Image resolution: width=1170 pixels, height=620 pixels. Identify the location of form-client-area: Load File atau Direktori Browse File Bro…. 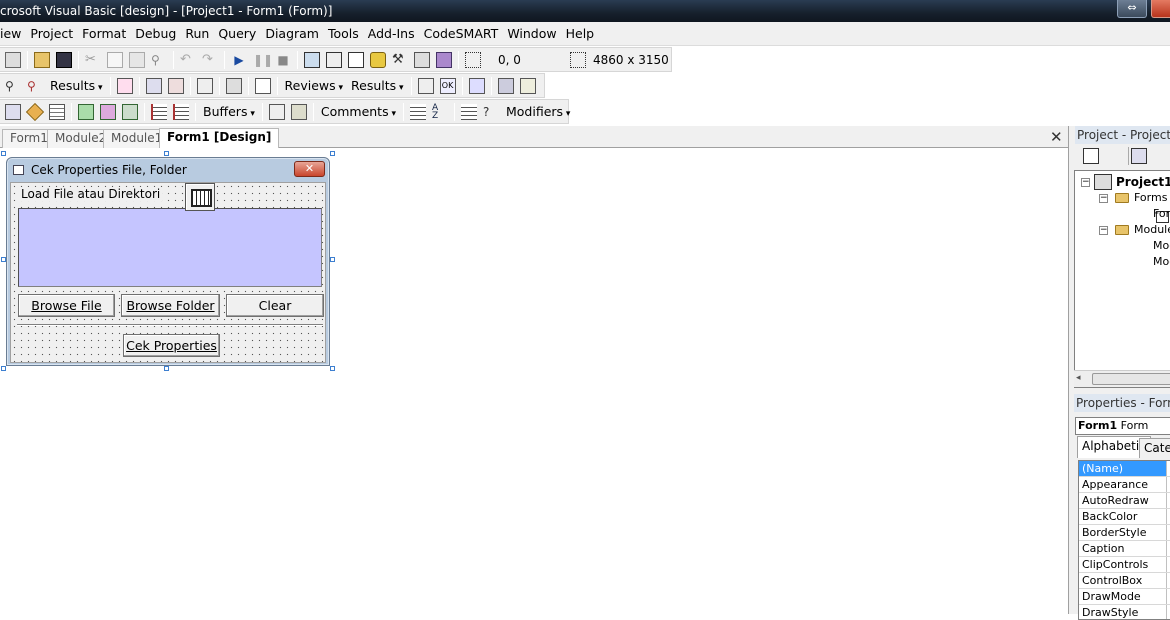
(168, 272).